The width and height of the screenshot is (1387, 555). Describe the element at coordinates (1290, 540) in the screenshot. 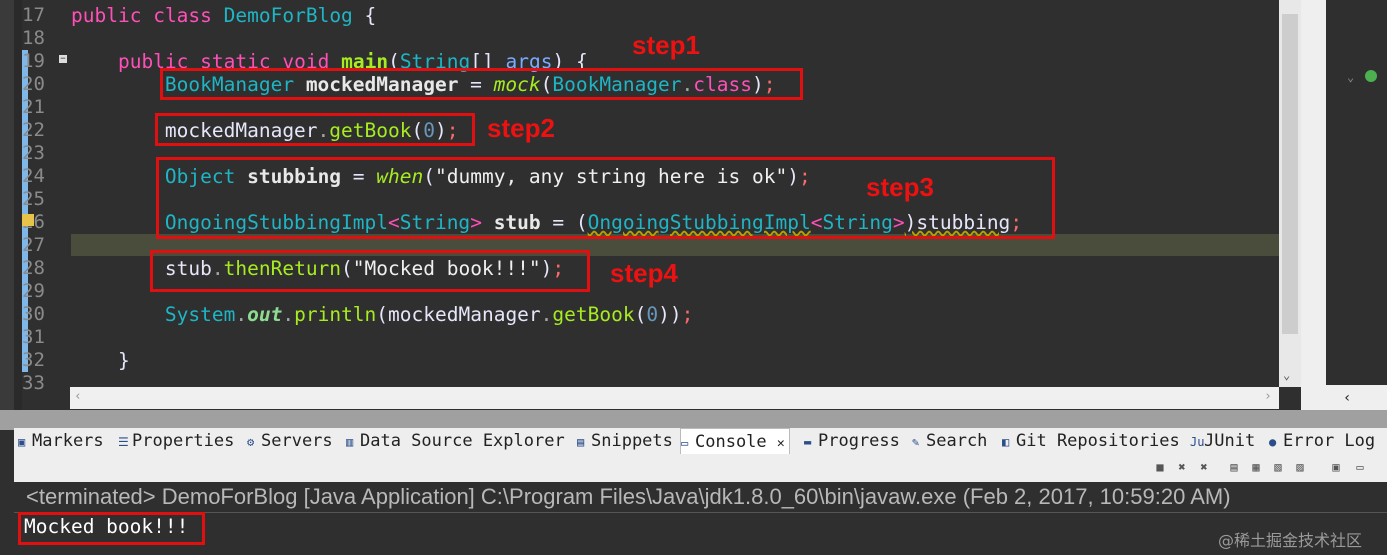

I see `watermark: @稀土掘金技术社区` at that location.